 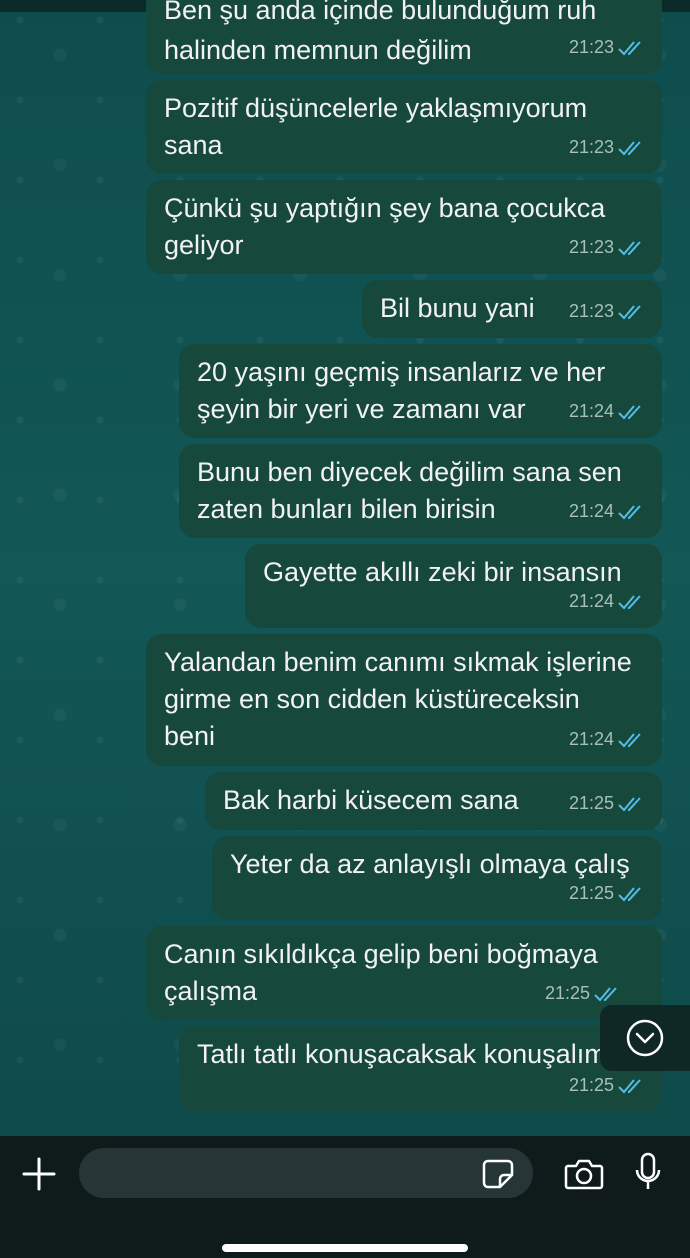 What do you see at coordinates (420, 1069) in the screenshot?
I see `message-bubble: Tatlı tatlı konuşacaksak konuşalım 21:25` at bounding box center [420, 1069].